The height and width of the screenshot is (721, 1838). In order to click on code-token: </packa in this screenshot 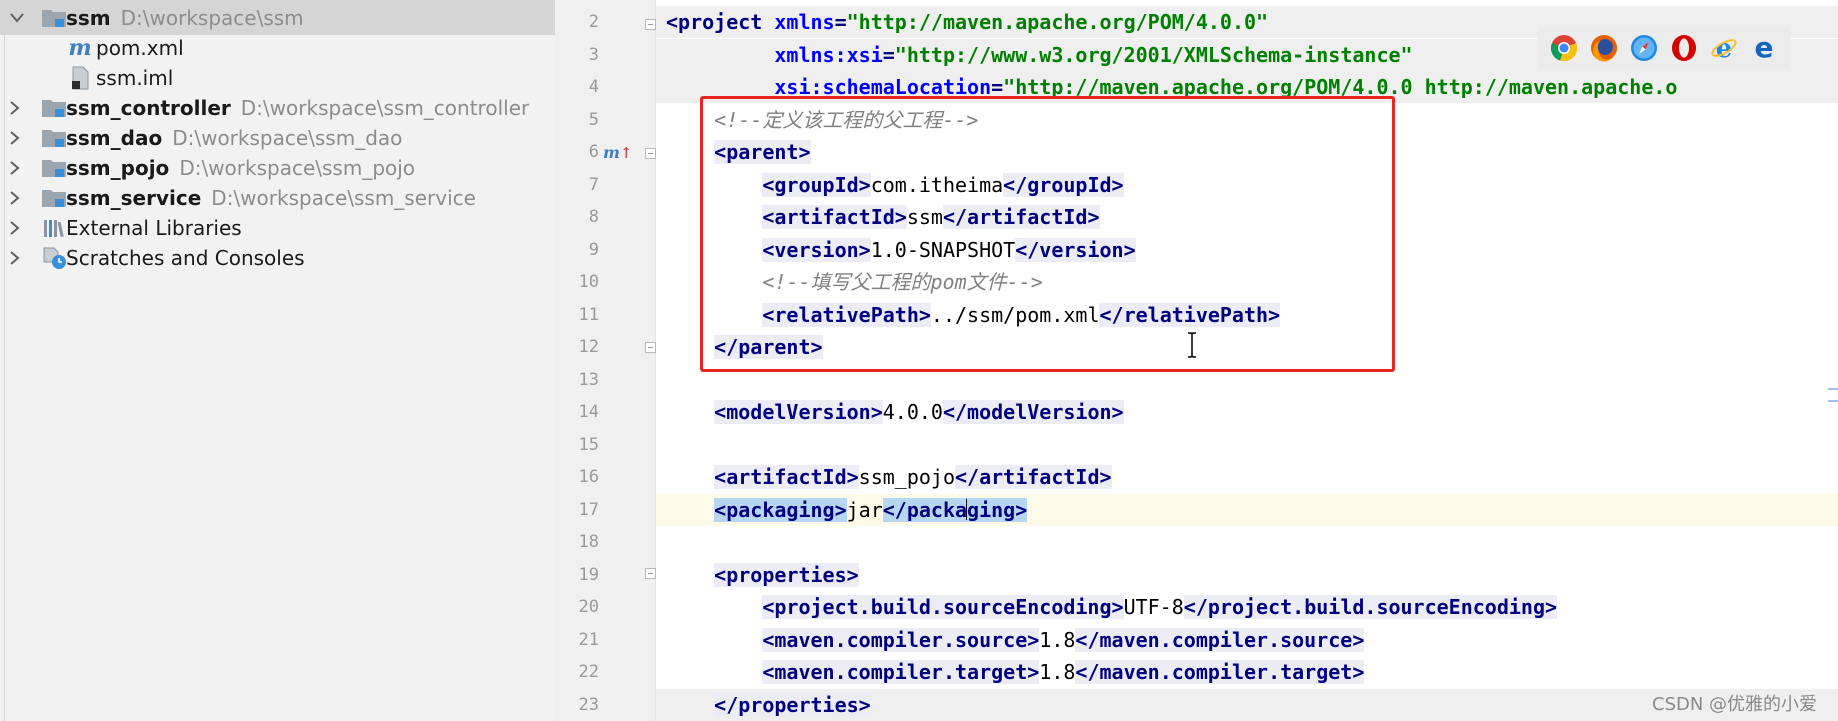, I will do `click(925, 509)`.